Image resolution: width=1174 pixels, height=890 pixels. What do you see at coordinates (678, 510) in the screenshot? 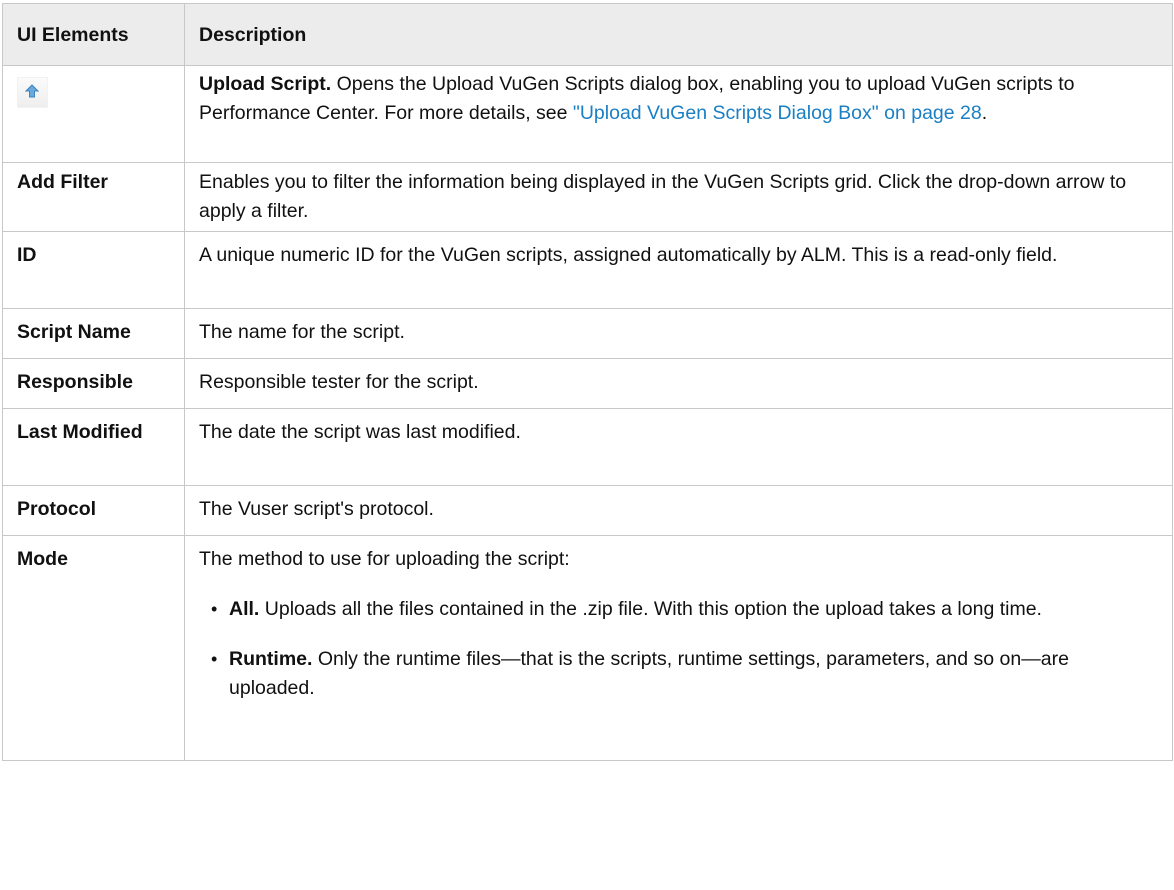
I see `protocol-description: The Vuser script's protocol.` at bounding box center [678, 510].